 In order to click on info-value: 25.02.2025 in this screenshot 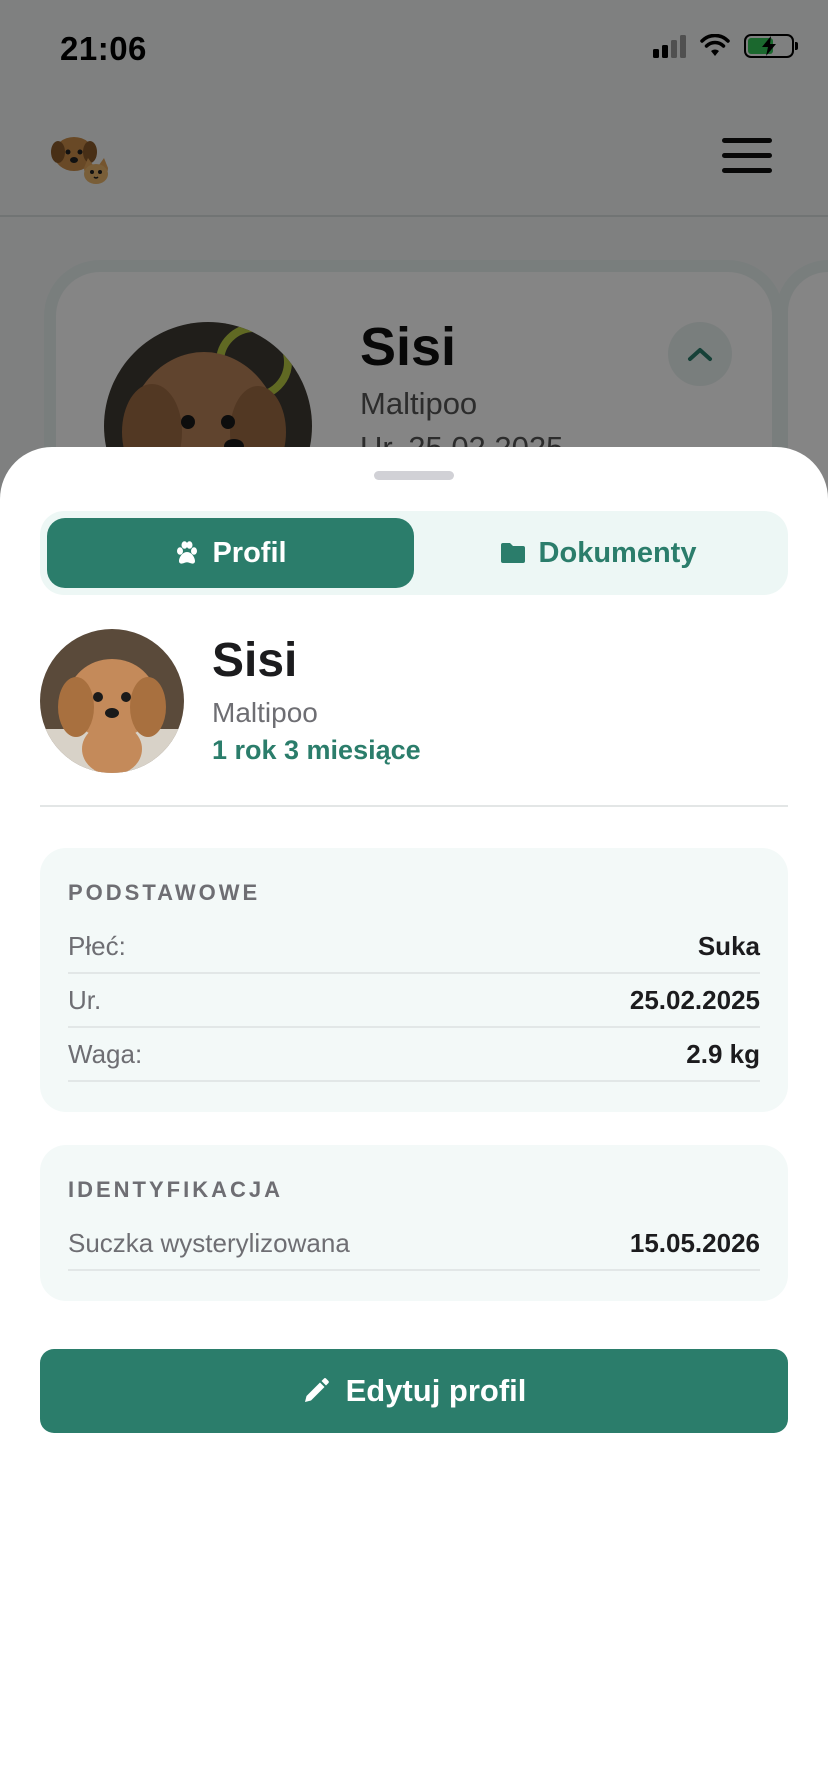, I will do `click(694, 999)`.